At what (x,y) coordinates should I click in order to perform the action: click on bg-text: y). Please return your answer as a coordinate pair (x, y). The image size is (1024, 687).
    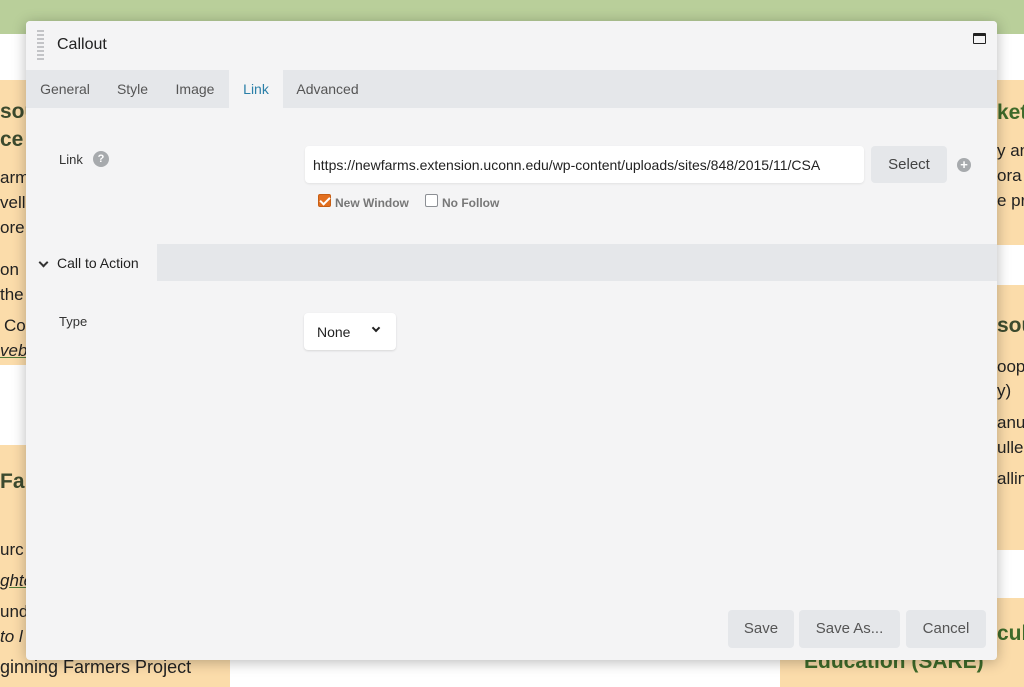
    Looking at the image, I should click on (1004, 390).